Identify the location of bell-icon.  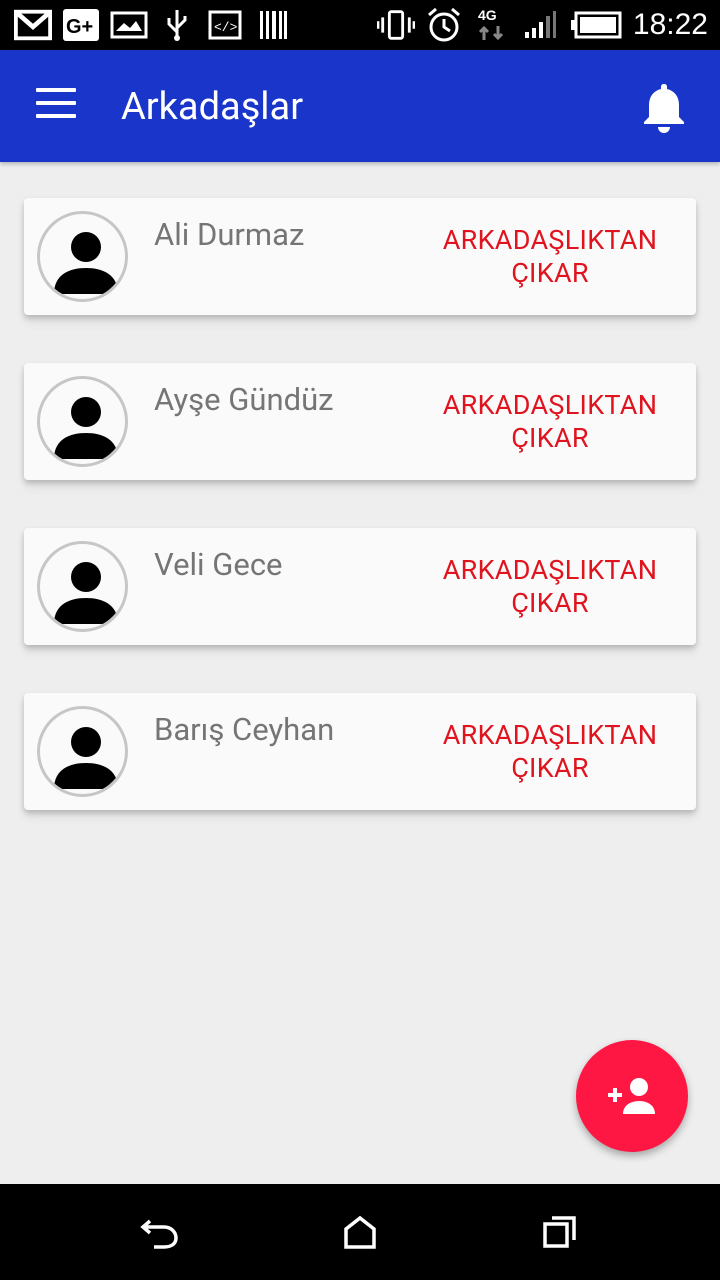
(664, 107).